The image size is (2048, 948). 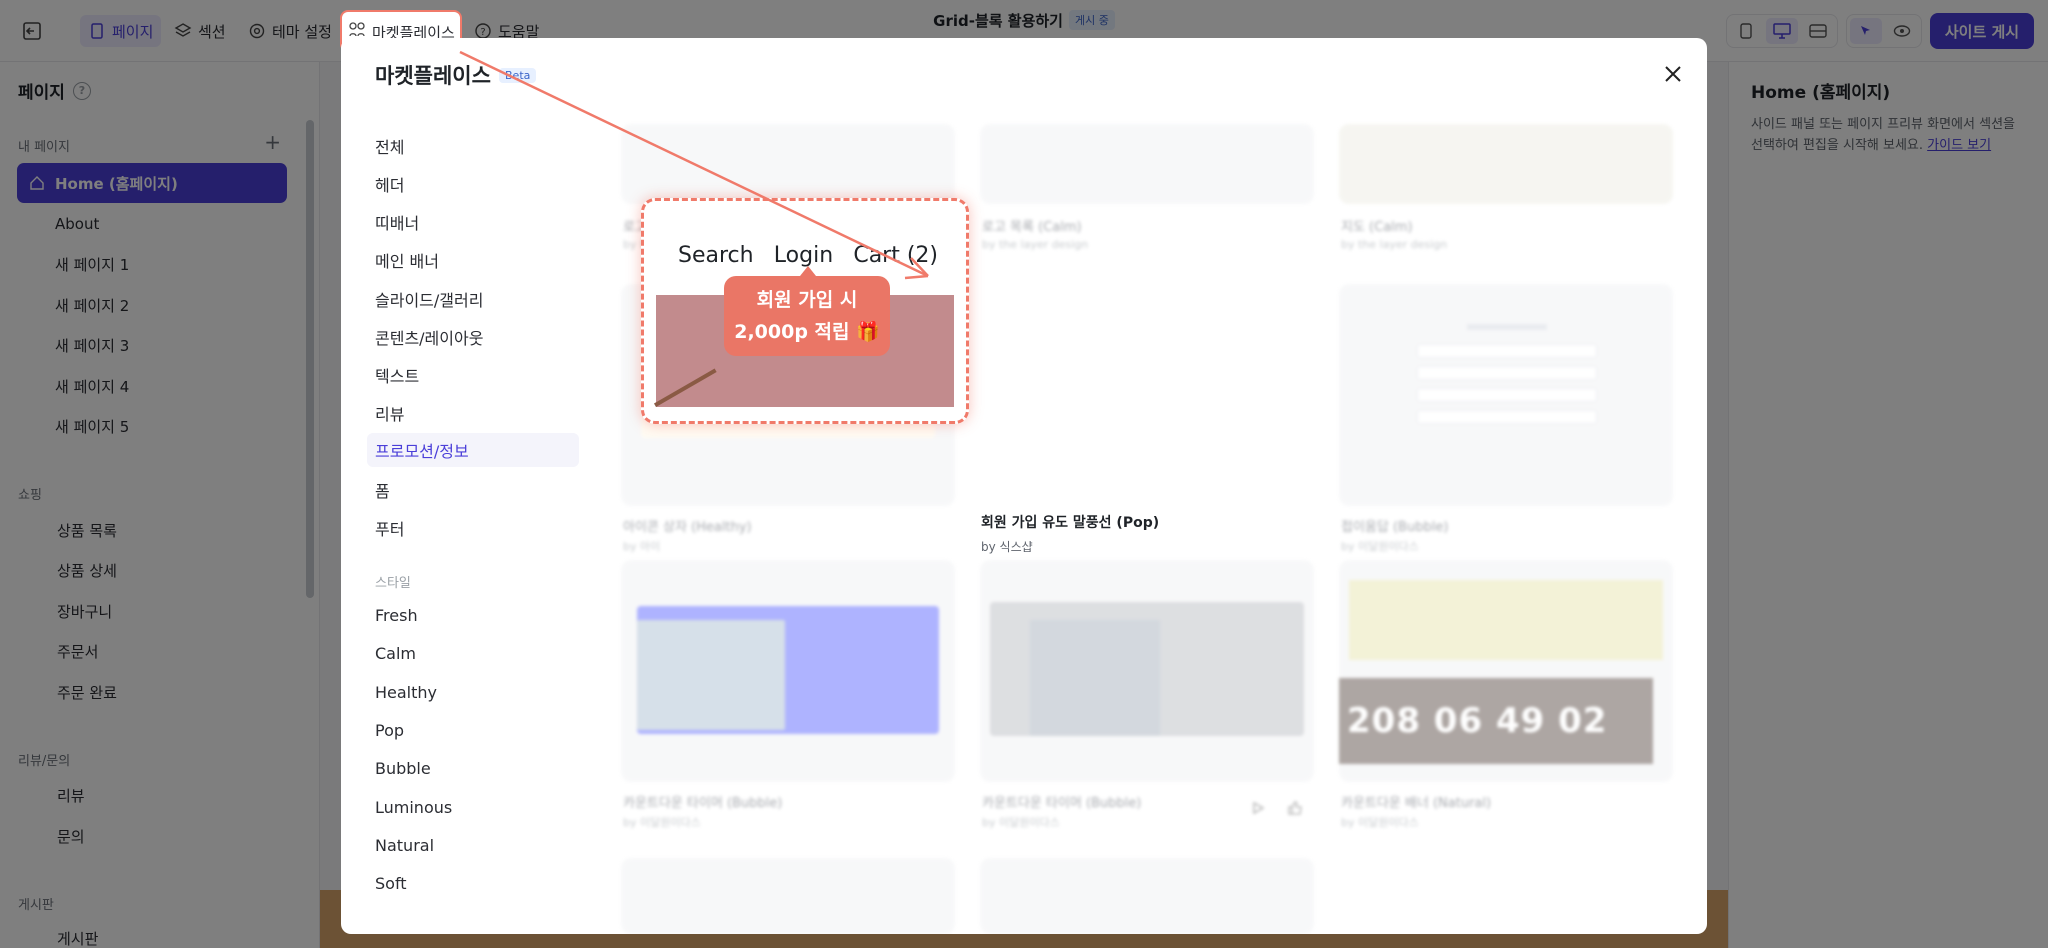 What do you see at coordinates (687, 527) in the screenshot?
I see `template-card-name: 아이콘 상자 (Healthy)` at bounding box center [687, 527].